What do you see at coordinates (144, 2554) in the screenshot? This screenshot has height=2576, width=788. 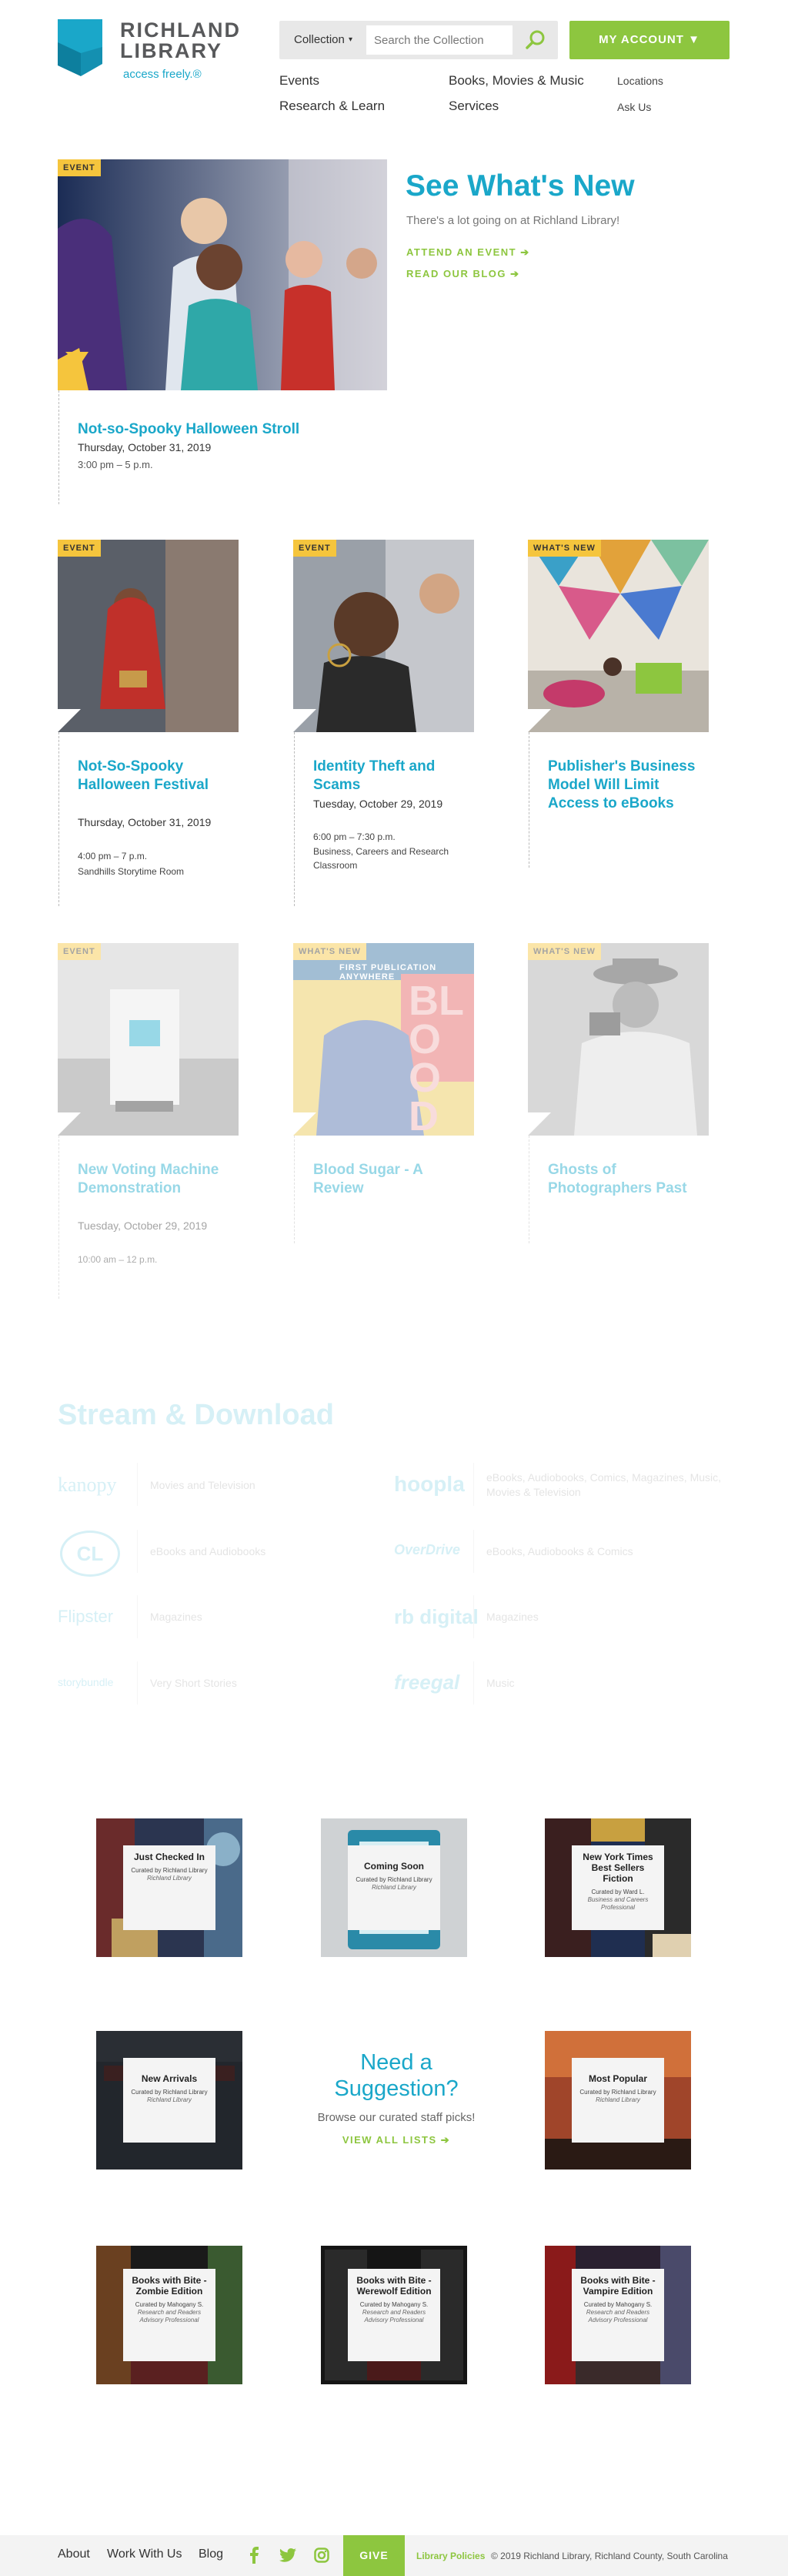 I see `footer-work-link: Work With Us` at bounding box center [144, 2554].